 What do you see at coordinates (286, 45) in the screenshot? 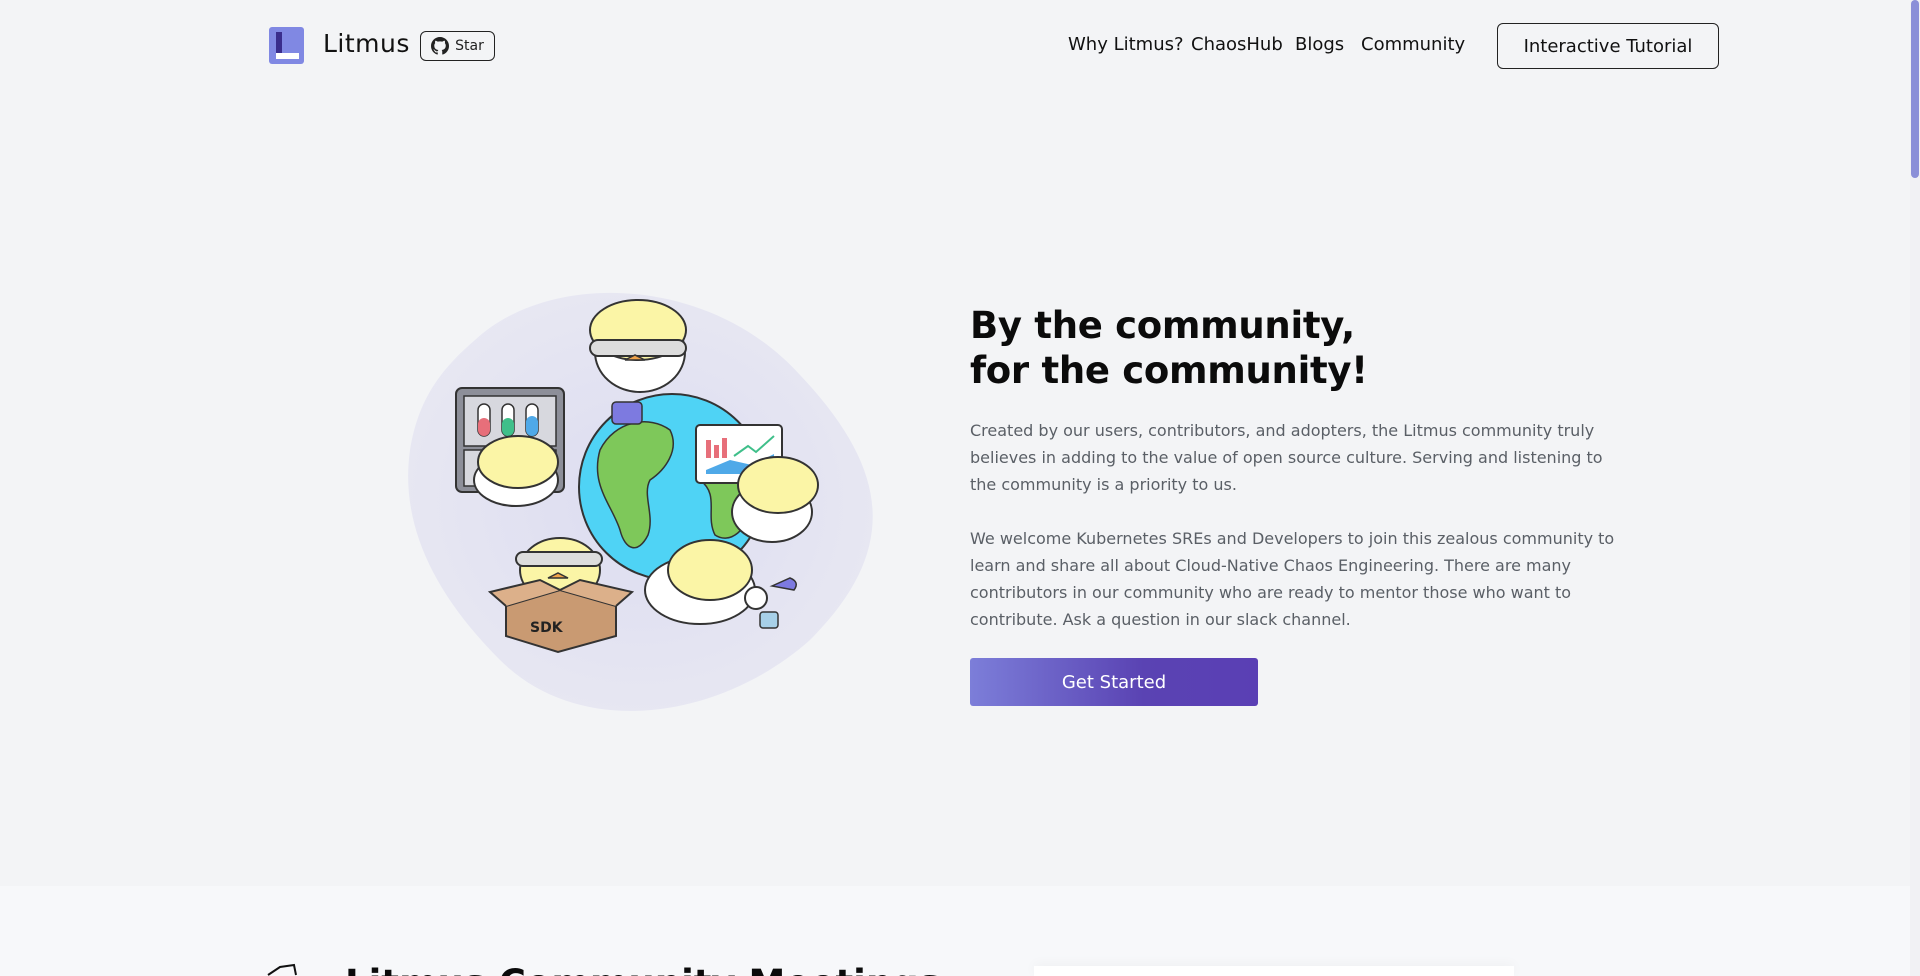
I see `litmus-logo-icon` at bounding box center [286, 45].